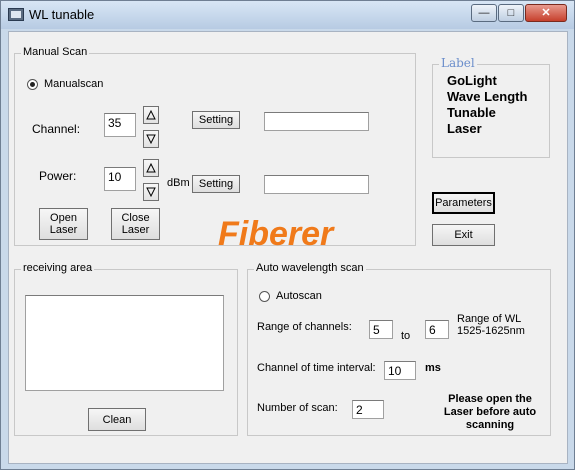 The height and width of the screenshot is (470, 575). What do you see at coordinates (55, 52) in the screenshot?
I see `manual-scan-group-label: Manual Scan` at bounding box center [55, 52].